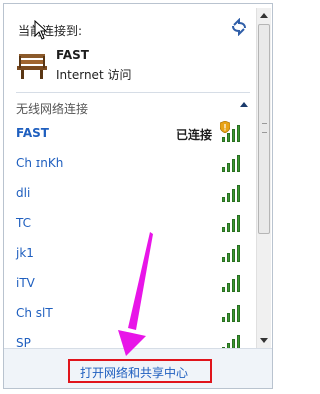  I want to click on scroll-down-icon, so click(264, 340).